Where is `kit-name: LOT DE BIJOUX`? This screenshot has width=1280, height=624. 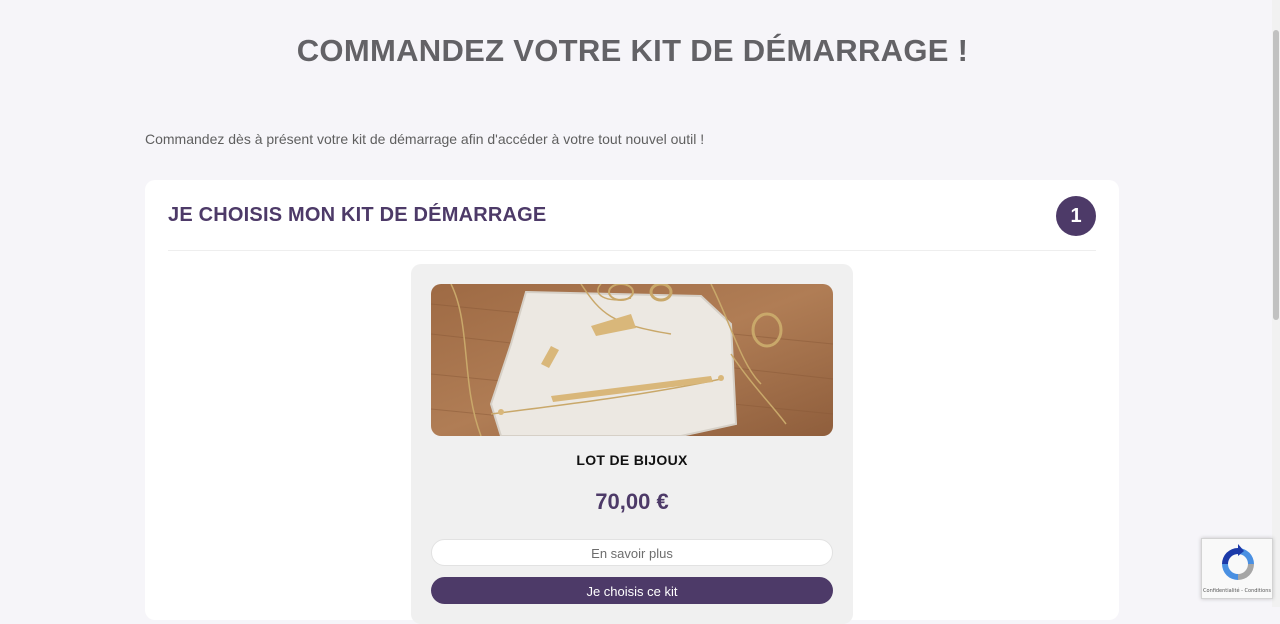
kit-name: LOT DE BIJOUX is located at coordinates (632, 460).